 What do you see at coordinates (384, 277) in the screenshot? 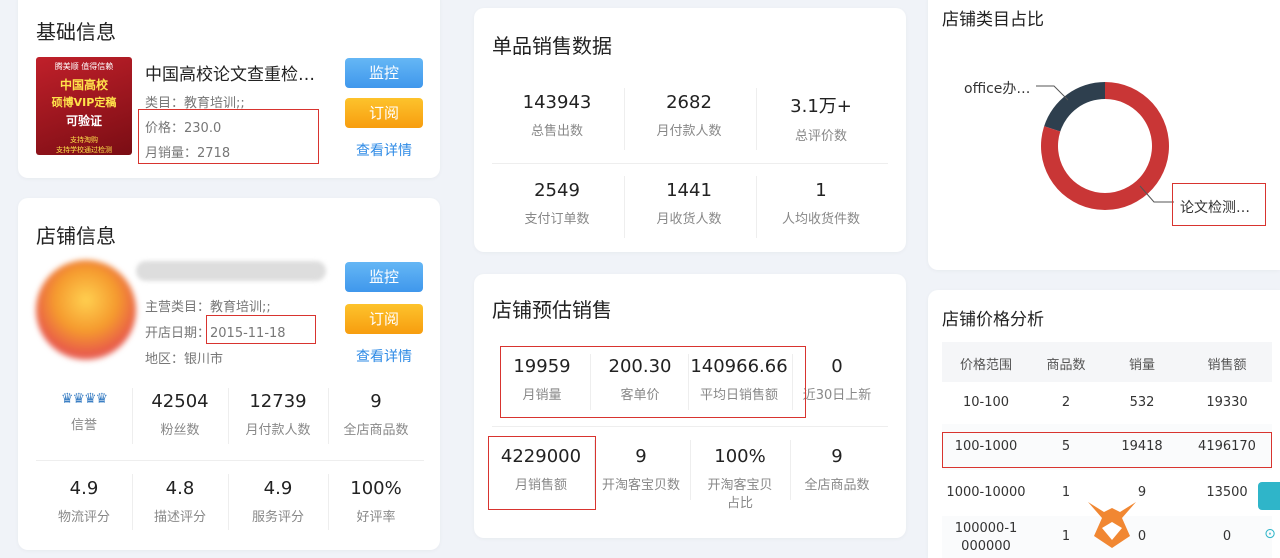
I see `shop-monitor-button: 监控` at bounding box center [384, 277].